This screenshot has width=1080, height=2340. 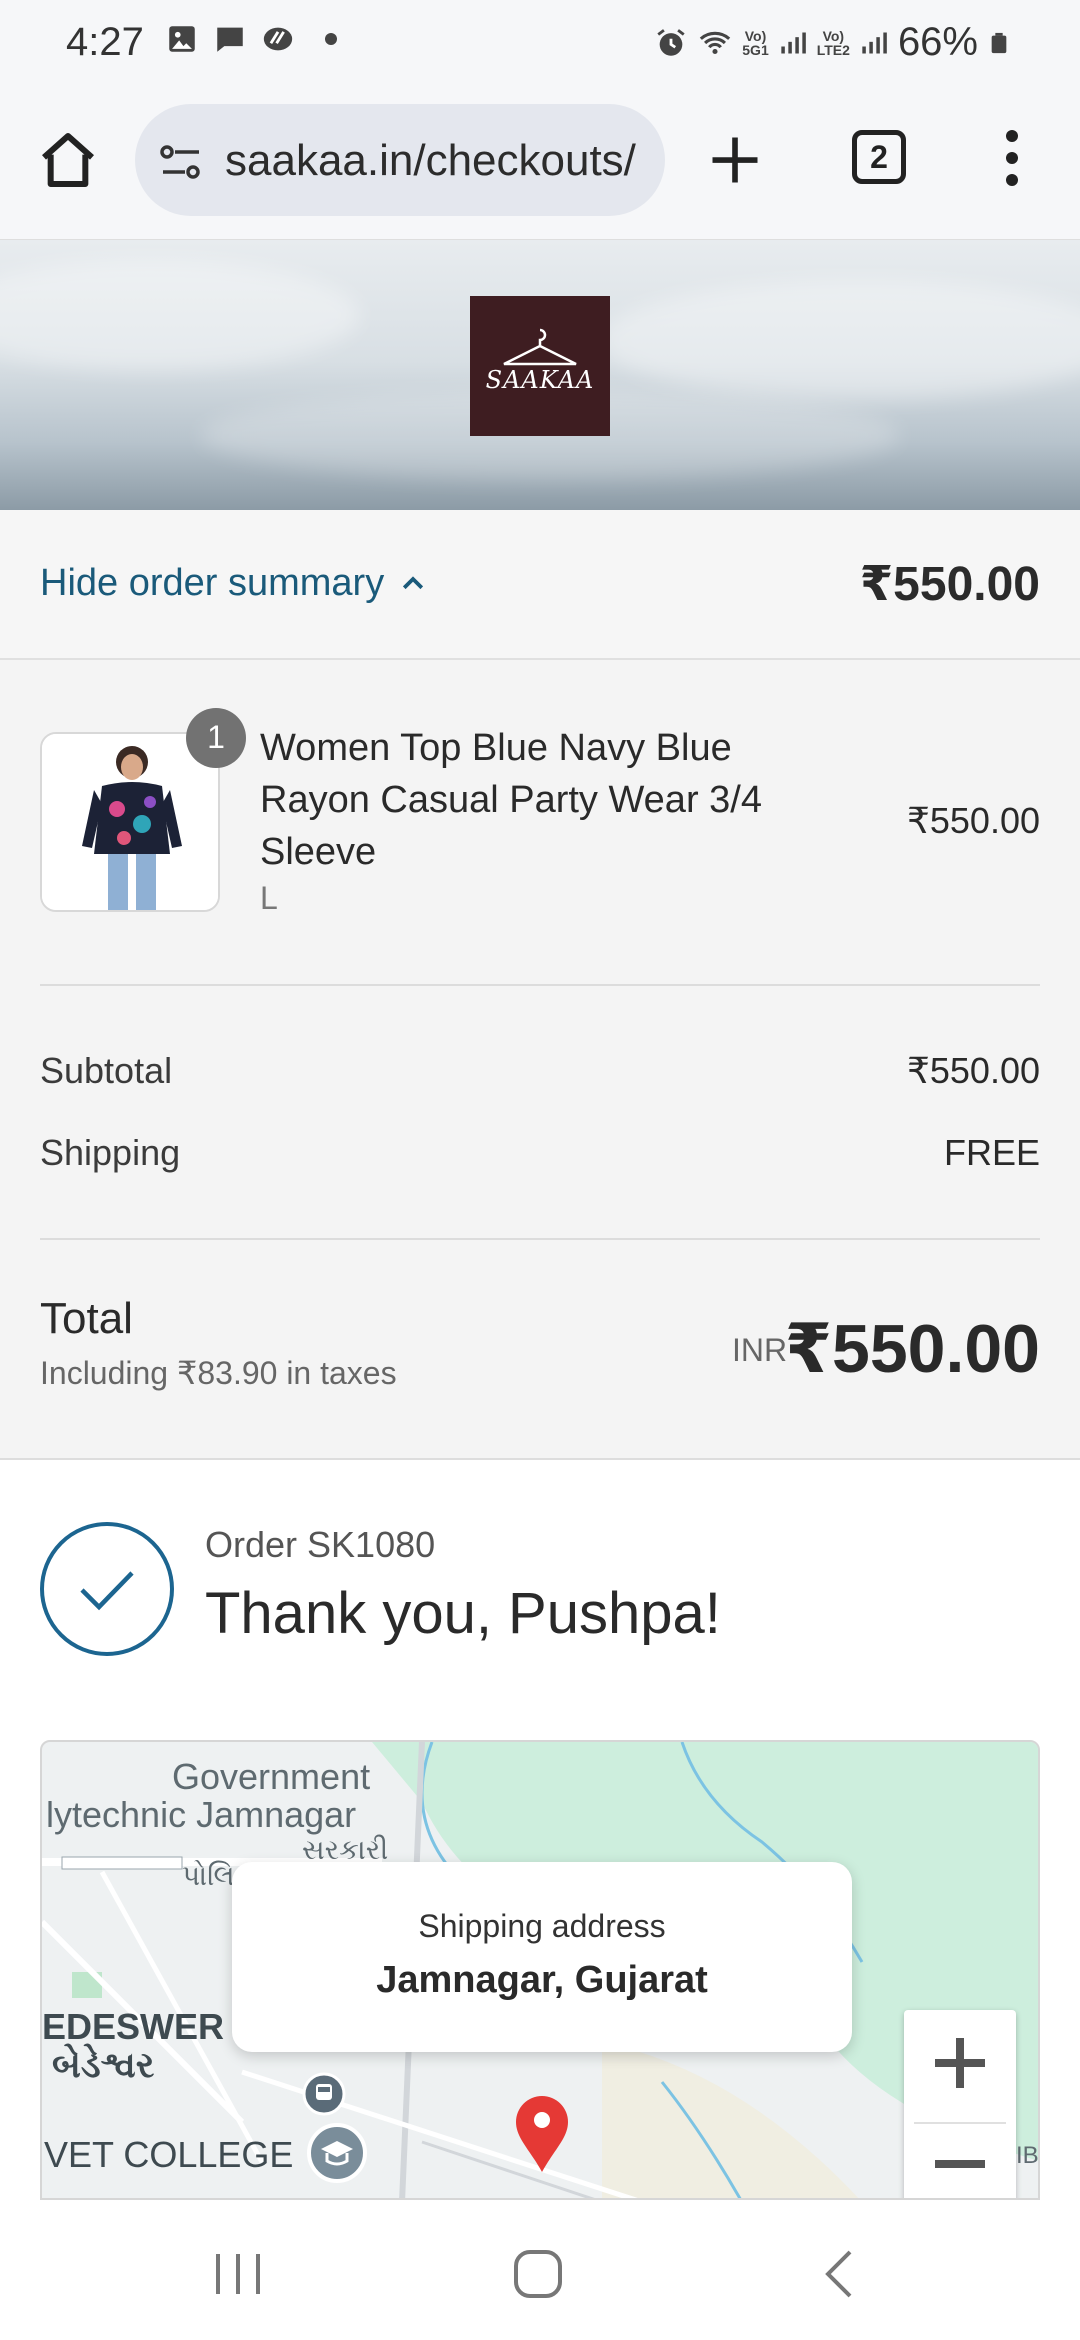 I want to click on system-icons: Vo) 5G1 Vo) LTE2 66%, so click(x=832, y=42).